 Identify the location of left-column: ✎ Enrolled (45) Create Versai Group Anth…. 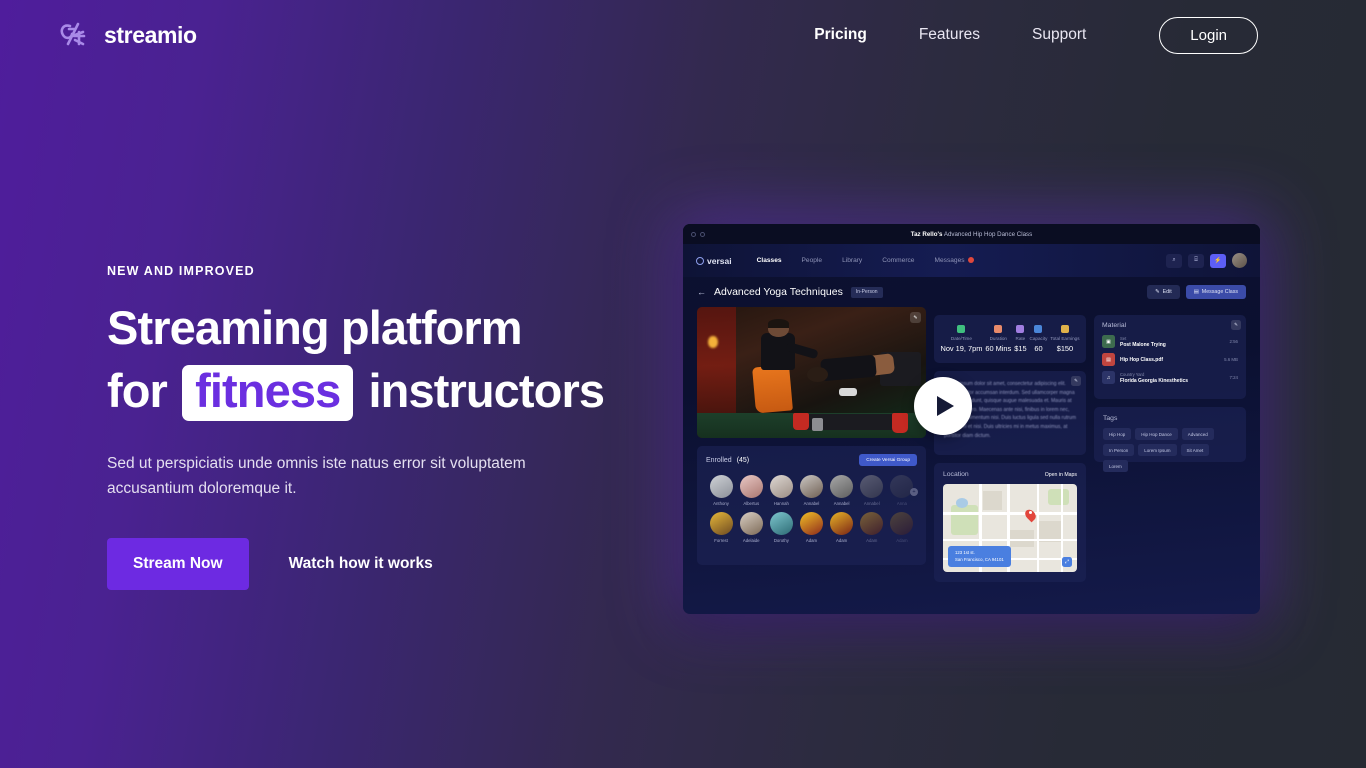
(811, 444).